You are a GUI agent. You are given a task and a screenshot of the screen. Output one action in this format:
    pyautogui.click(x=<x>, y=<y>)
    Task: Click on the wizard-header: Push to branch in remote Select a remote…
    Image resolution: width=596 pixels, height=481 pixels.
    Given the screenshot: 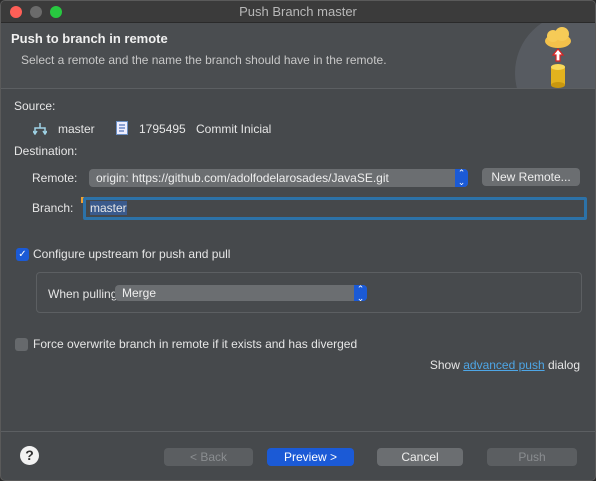 What is the action you would take?
    pyautogui.click(x=298, y=56)
    